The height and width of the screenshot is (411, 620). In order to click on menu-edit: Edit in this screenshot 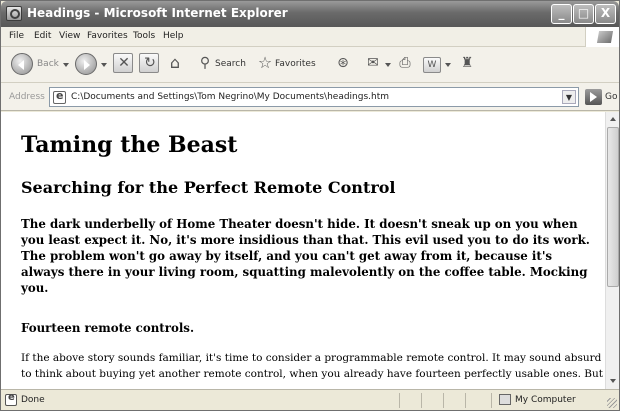, I will do `click(42, 36)`.